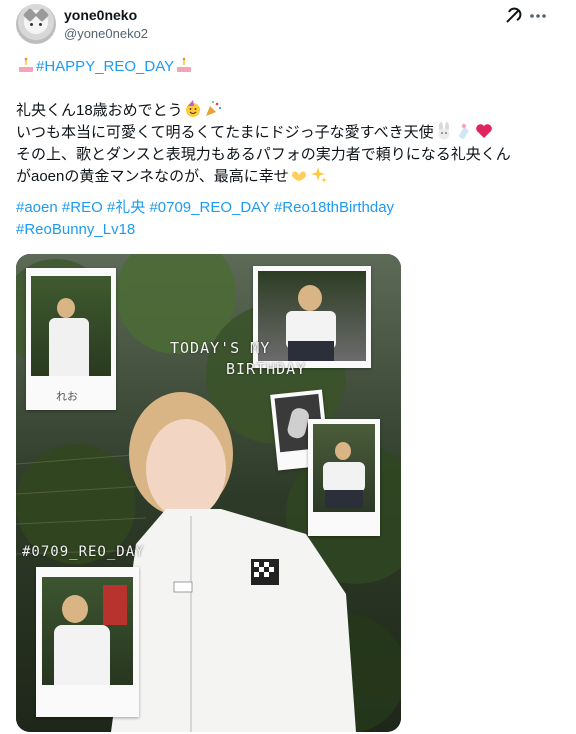 The image size is (576, 734). What do you see at coordinates (82, 207) in the screenshot?
I see `hashtag-reo: #REO` at bounding box center [82, 207].